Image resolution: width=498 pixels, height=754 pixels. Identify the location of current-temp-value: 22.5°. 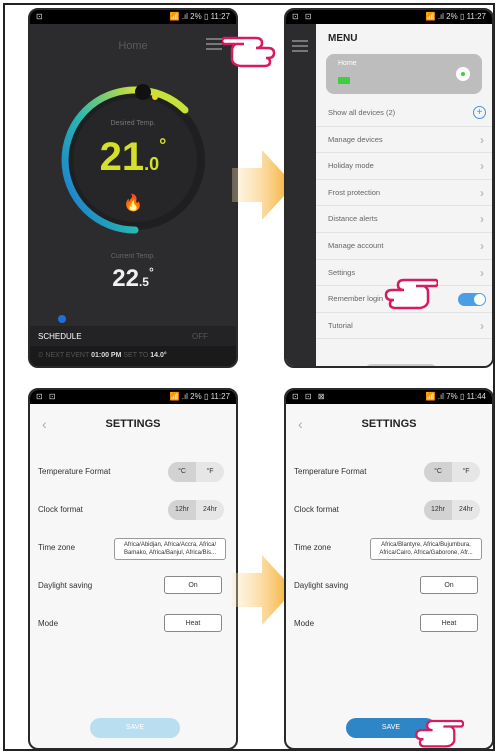
(133, 278).